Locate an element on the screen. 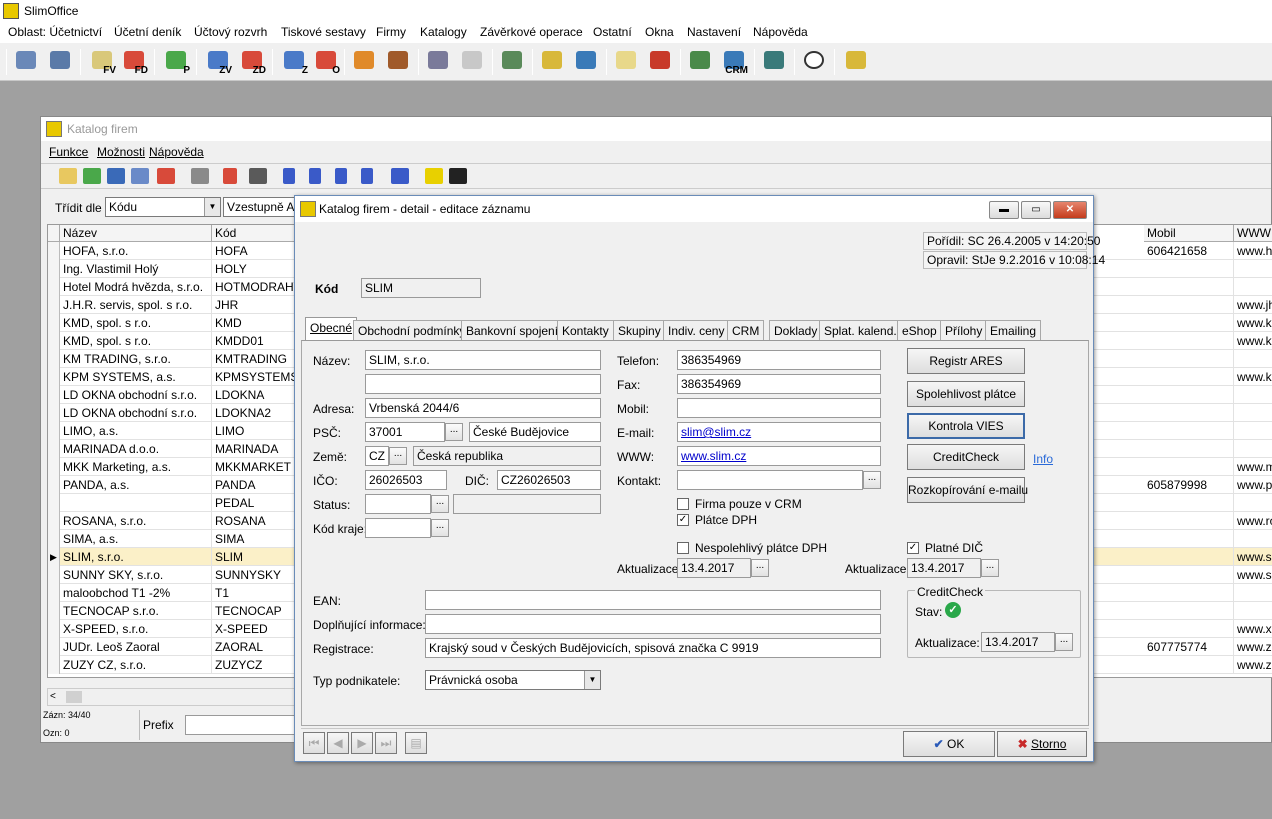 This screenshot has width=1272, height=819. name2-field is located at coordinates (483, 384).